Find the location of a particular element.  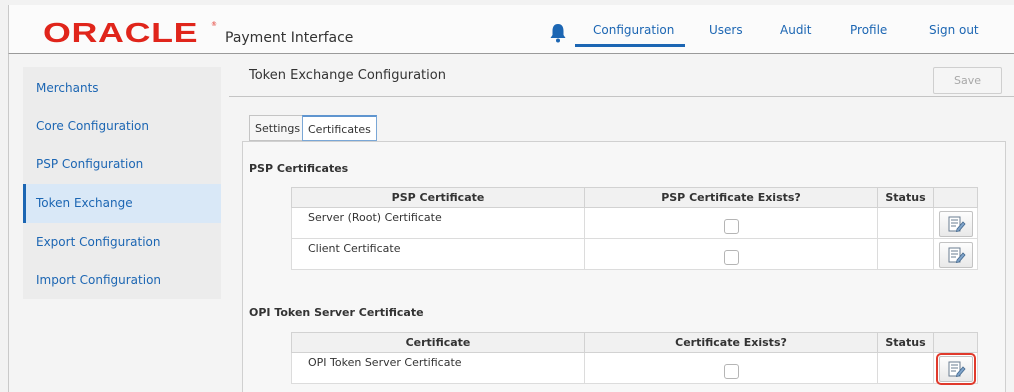

tab-certificates: Certificates is located at coordinates (339, 128).